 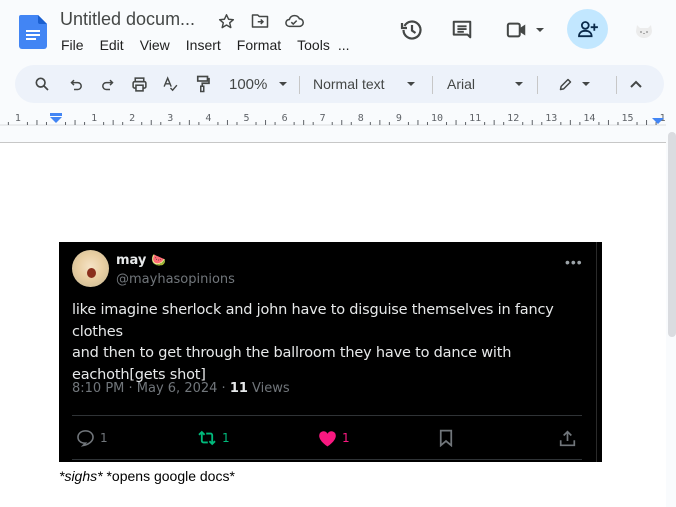 I want to click on heart-icon, so click(x=327, y=438).